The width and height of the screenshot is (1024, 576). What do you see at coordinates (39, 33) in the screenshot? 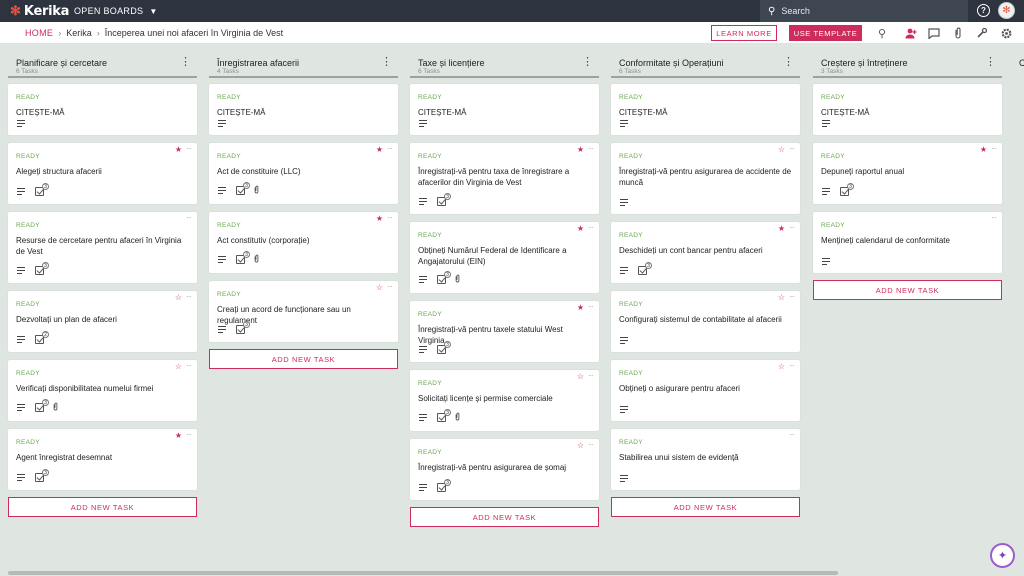
I see `breadcrumb-home: HOME` at bounding box center [39, 33].